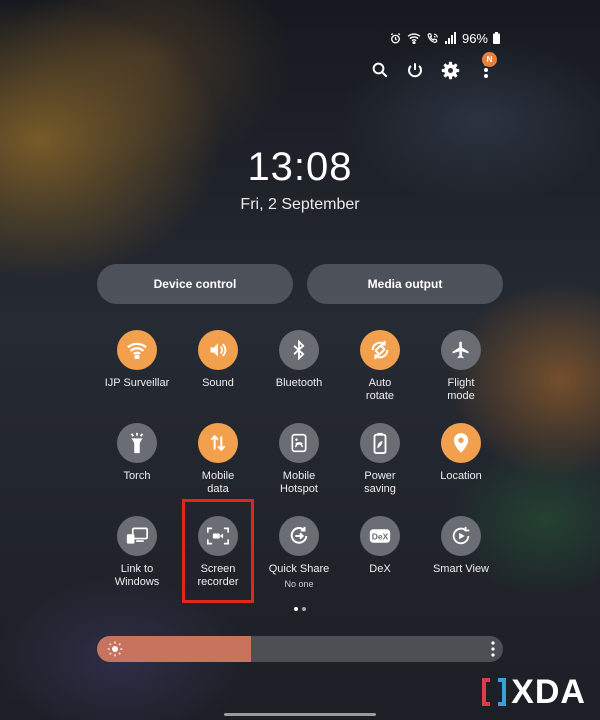  Describe the element at coordinates (493, 651) in the screenshot. I see `brightness-more-icon` at that location.